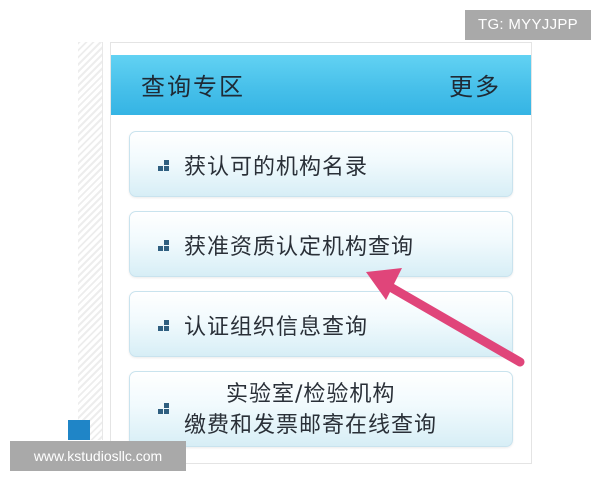 The image size is (600, 480). Describe the element at coordinates (98, 456) in the screenshot. I see `site-watermark-badge: www.kstudiosllc.com` at that location.